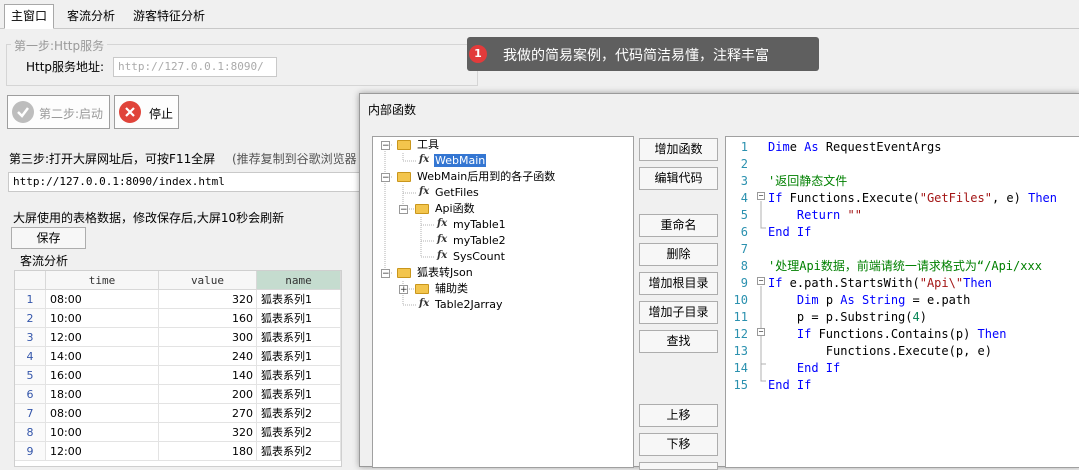  Describe the element at coordinates (58, 112) in the screenshot. I see `start-button: 第二步:启动` at that location.